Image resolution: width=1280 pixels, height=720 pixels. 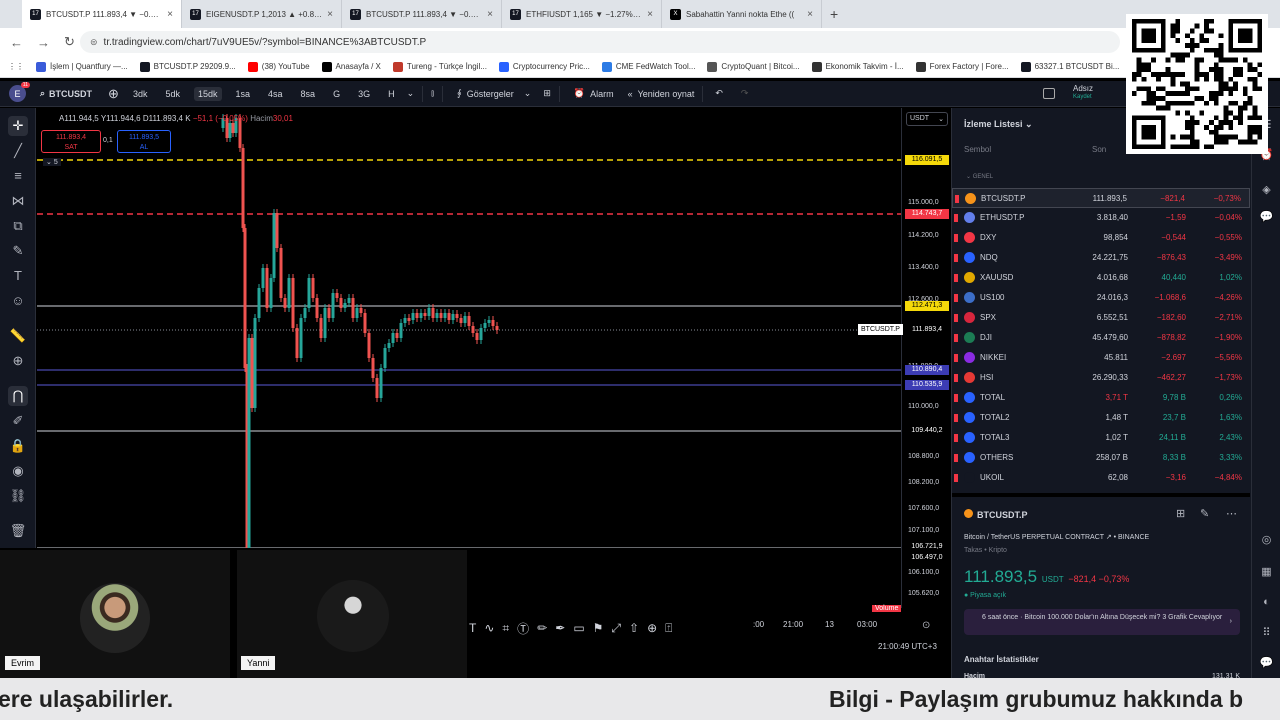 What do you see at coordinates (668, 628) in the screenshot?
I see `price-range-icon: ⍐` at bounding box center [668, 628].